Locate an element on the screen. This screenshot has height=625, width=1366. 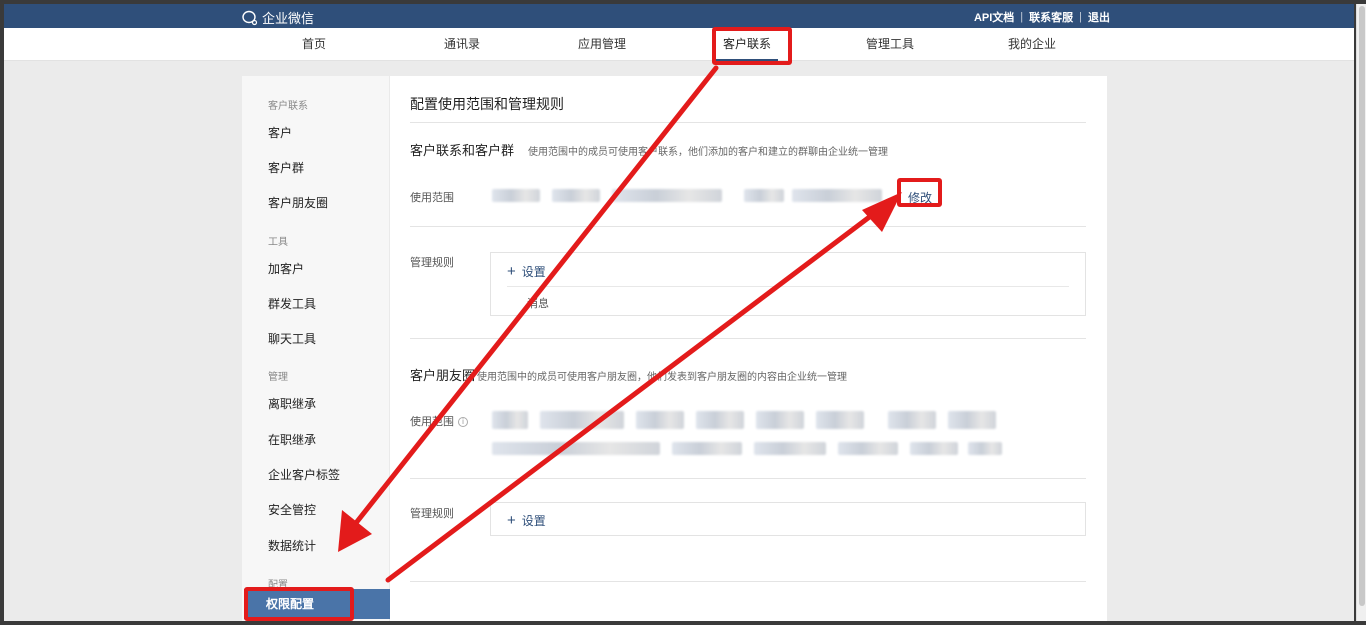
nav-contacts: 通讯录 is located at coordinates (462, 44).